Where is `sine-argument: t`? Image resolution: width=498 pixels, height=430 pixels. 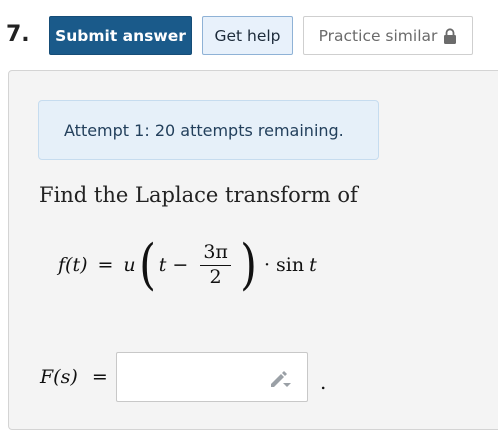 sine-argument: t is located at coordinates (313, 265).